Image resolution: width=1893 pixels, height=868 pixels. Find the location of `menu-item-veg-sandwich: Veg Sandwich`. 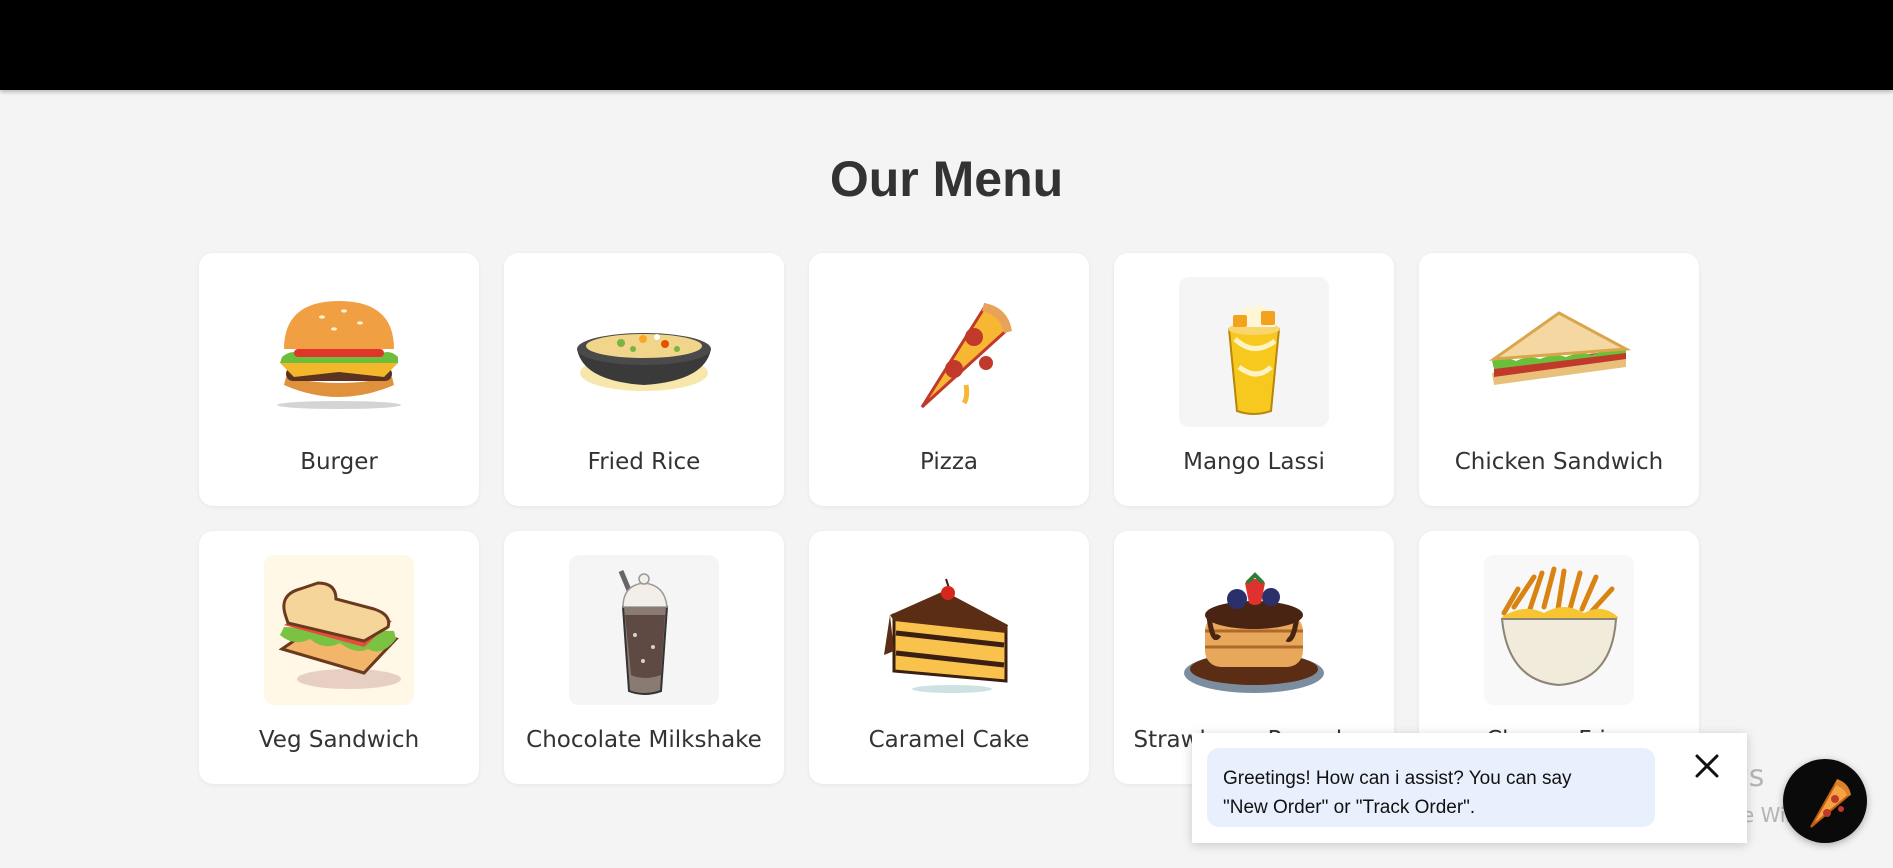

menu-item-veg-sandwich: Veg Sandwich is located at coordinates (339, 657).